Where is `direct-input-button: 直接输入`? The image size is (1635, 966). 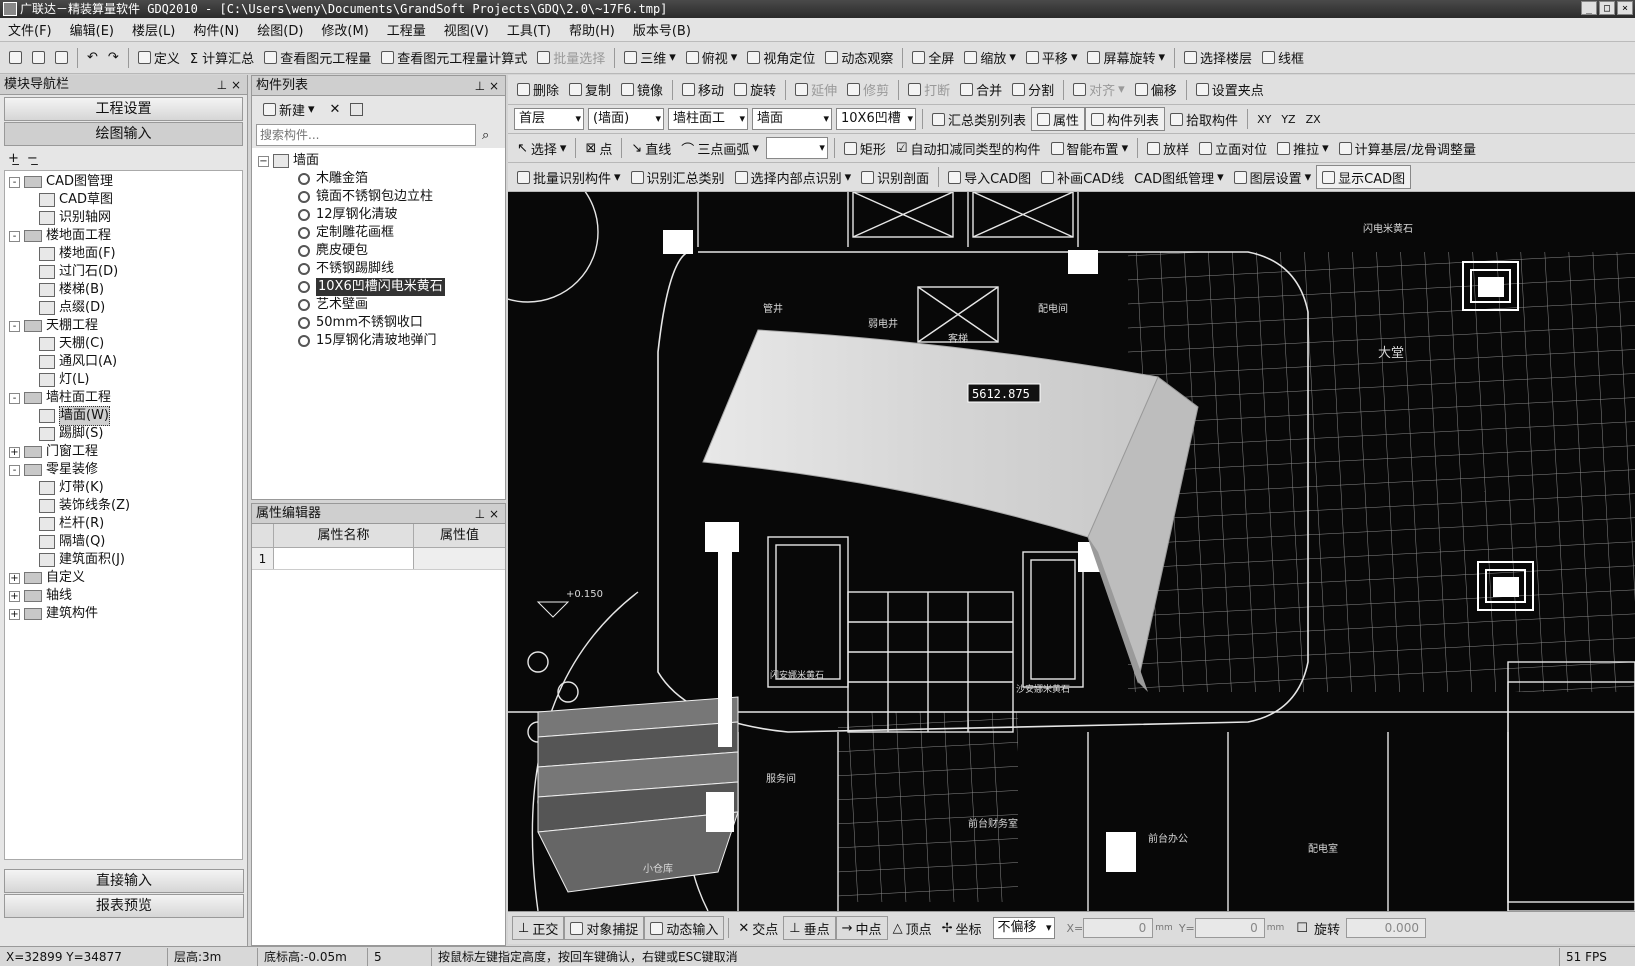 direct-input-button: 直接输入 is located at coordinates (124, 881).